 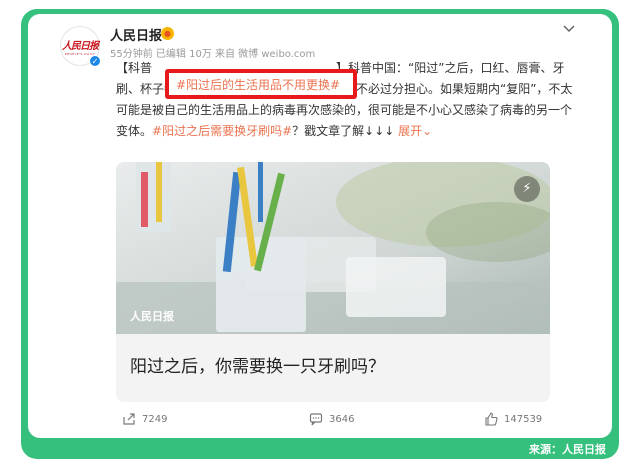 I want to click on comment-count: 3646, so click(x=342, y=419).